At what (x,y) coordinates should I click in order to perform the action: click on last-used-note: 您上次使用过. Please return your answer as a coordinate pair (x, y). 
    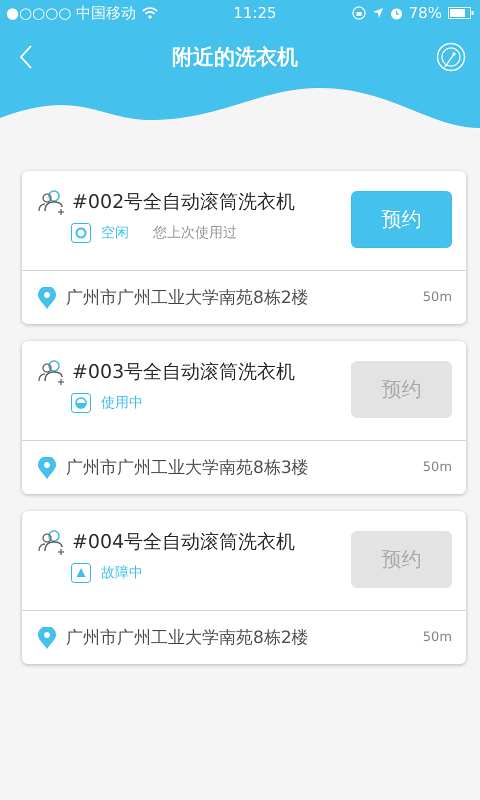
    Looking at the image, I should click on (195, 233).